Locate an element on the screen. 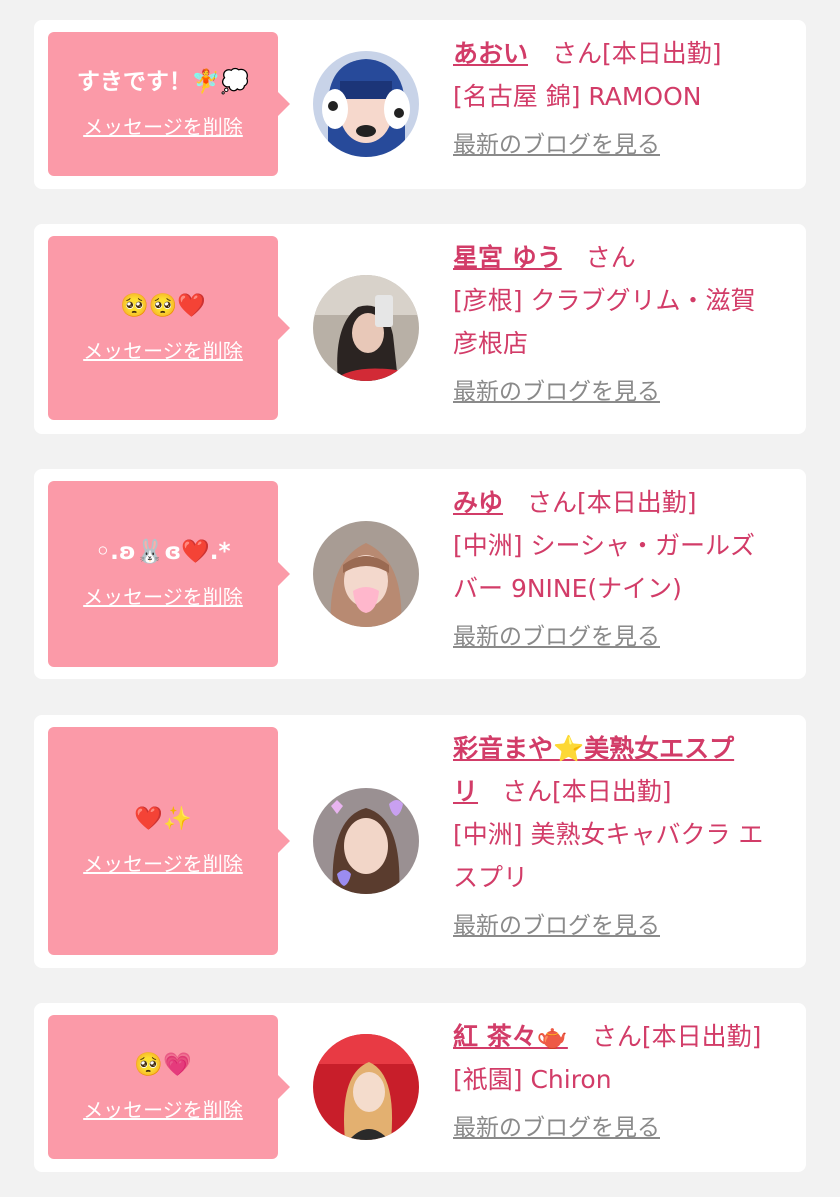 The width and height of the screenshot is (840, 1197). message-bubble: 🥺🥺❤️ メッセージを削除 is located at coordinates (169, 328).